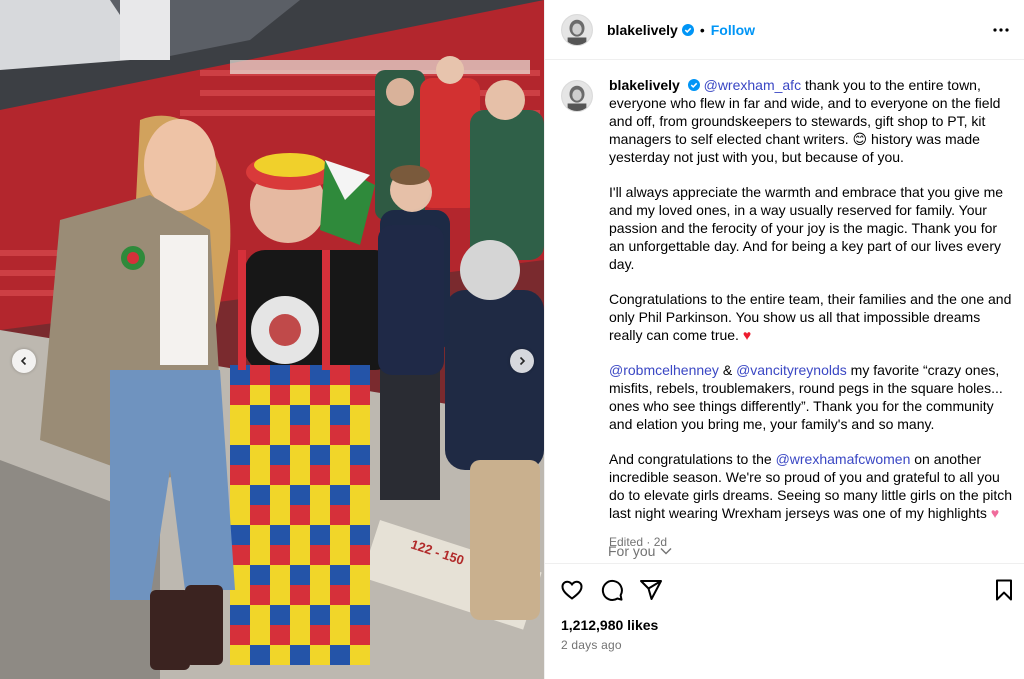  What do you see at coordinates (609, 625) in the screenshot?
I see `like-count: 1,212,980 likes` at bounding box center [609, 625].